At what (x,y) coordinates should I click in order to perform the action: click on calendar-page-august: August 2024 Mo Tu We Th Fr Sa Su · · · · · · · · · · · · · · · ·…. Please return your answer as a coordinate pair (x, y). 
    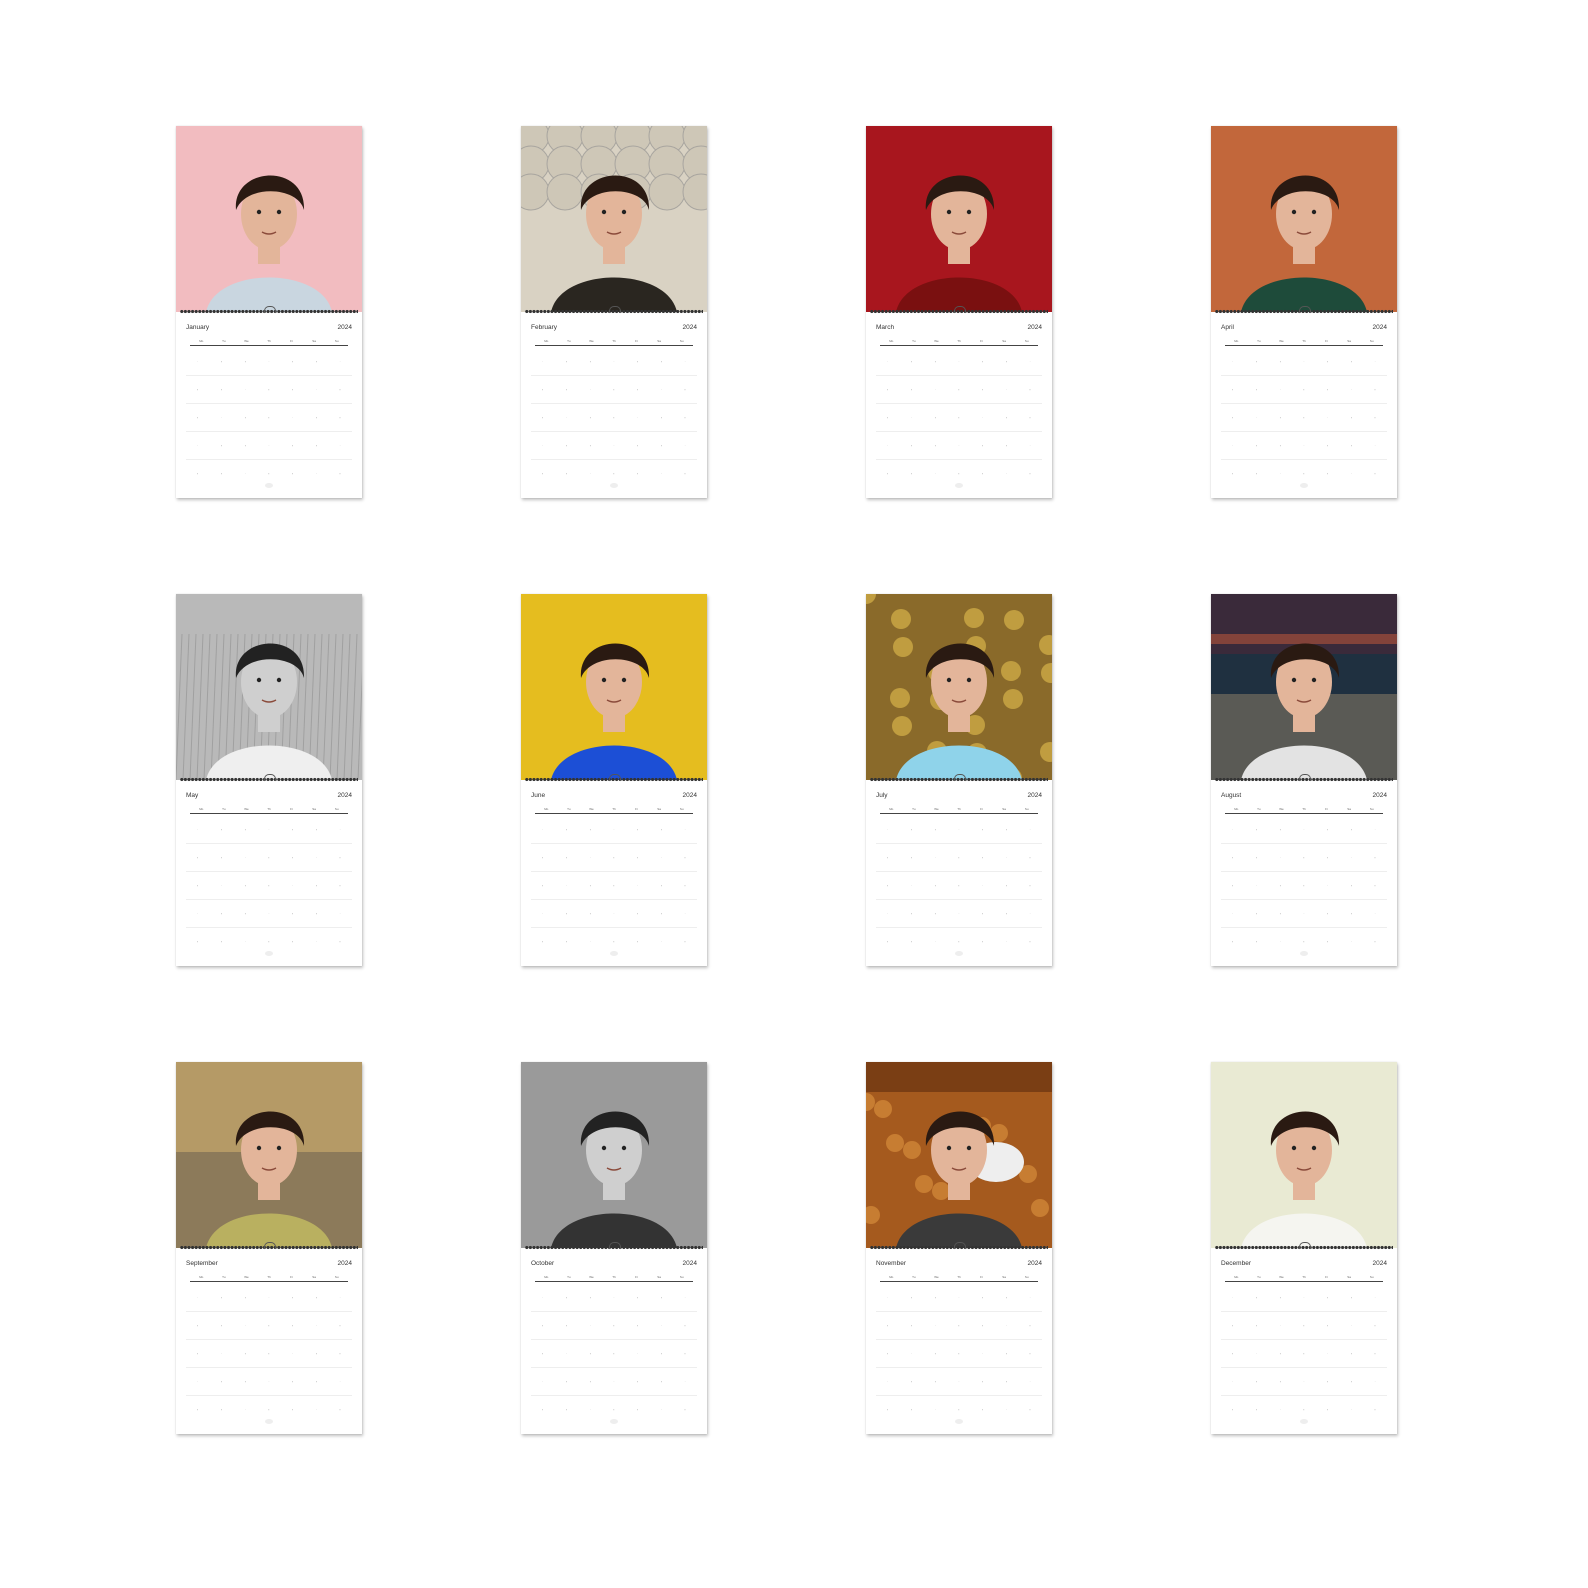
    Looking at the image, I should click on (1304, 780).